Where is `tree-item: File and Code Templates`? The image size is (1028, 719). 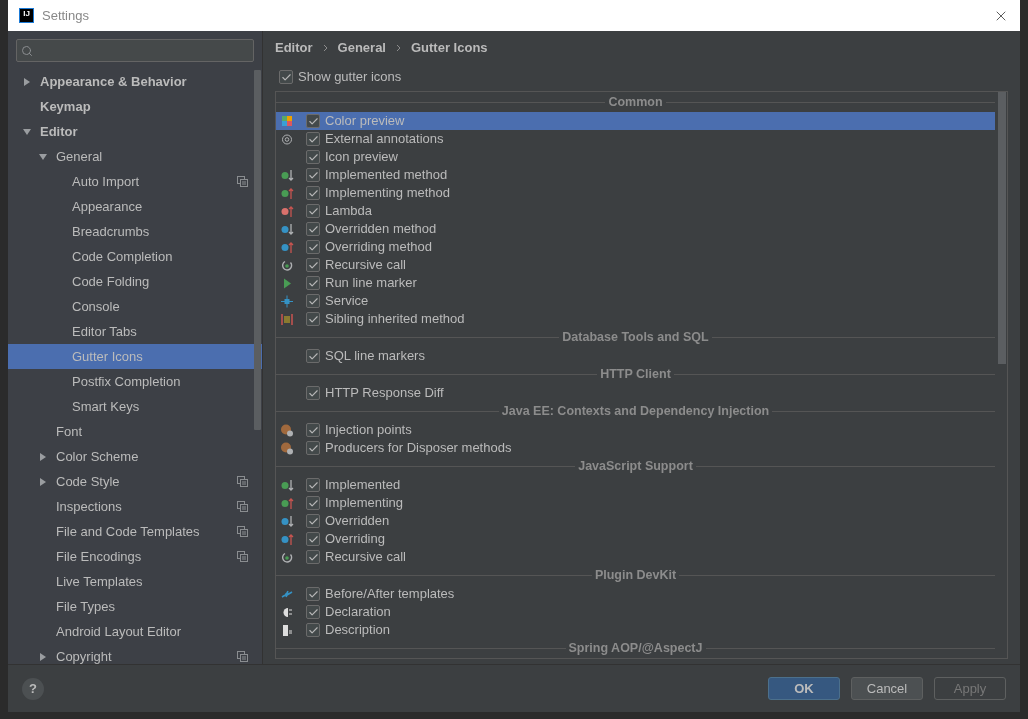
tree-item: File and Code Templates is located at coordinates (135, 531).